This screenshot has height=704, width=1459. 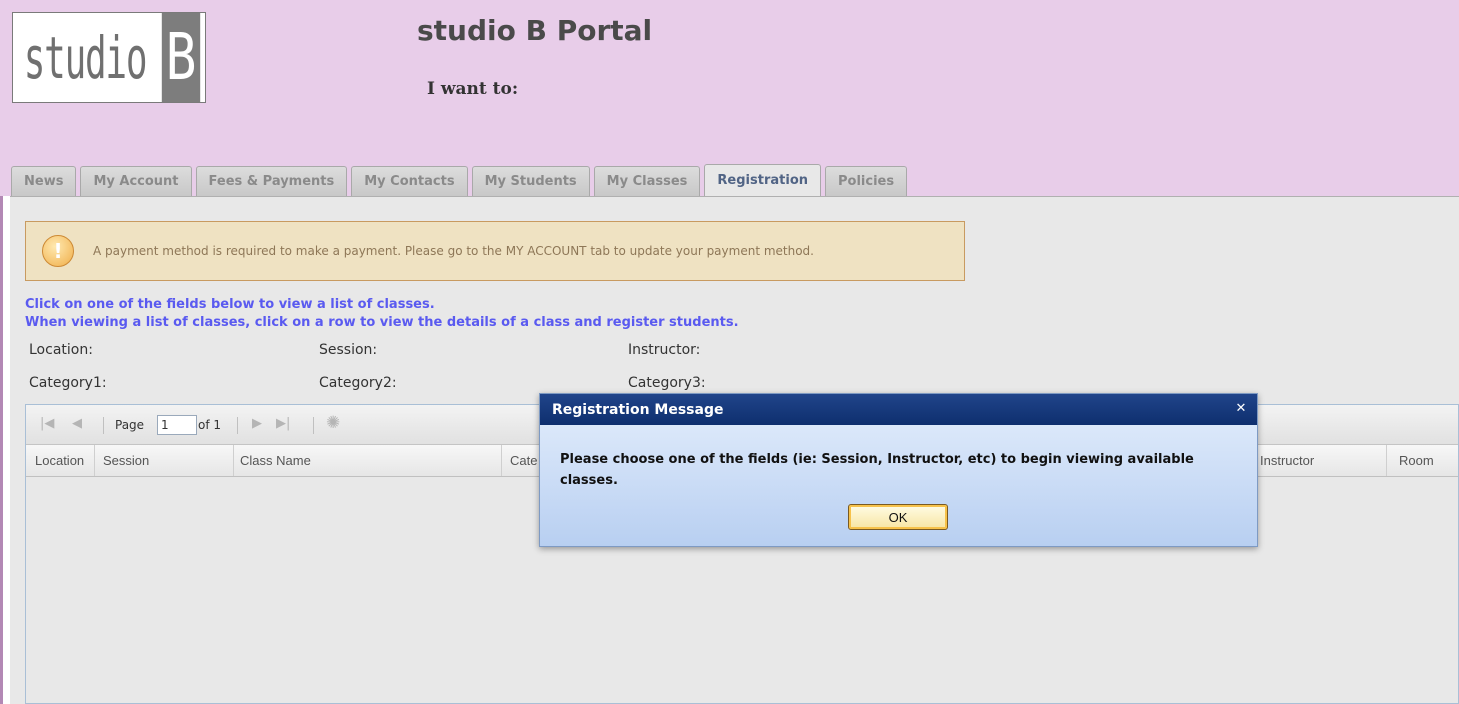 I want to click on ok-button: OK, so click(x=898, y=517).